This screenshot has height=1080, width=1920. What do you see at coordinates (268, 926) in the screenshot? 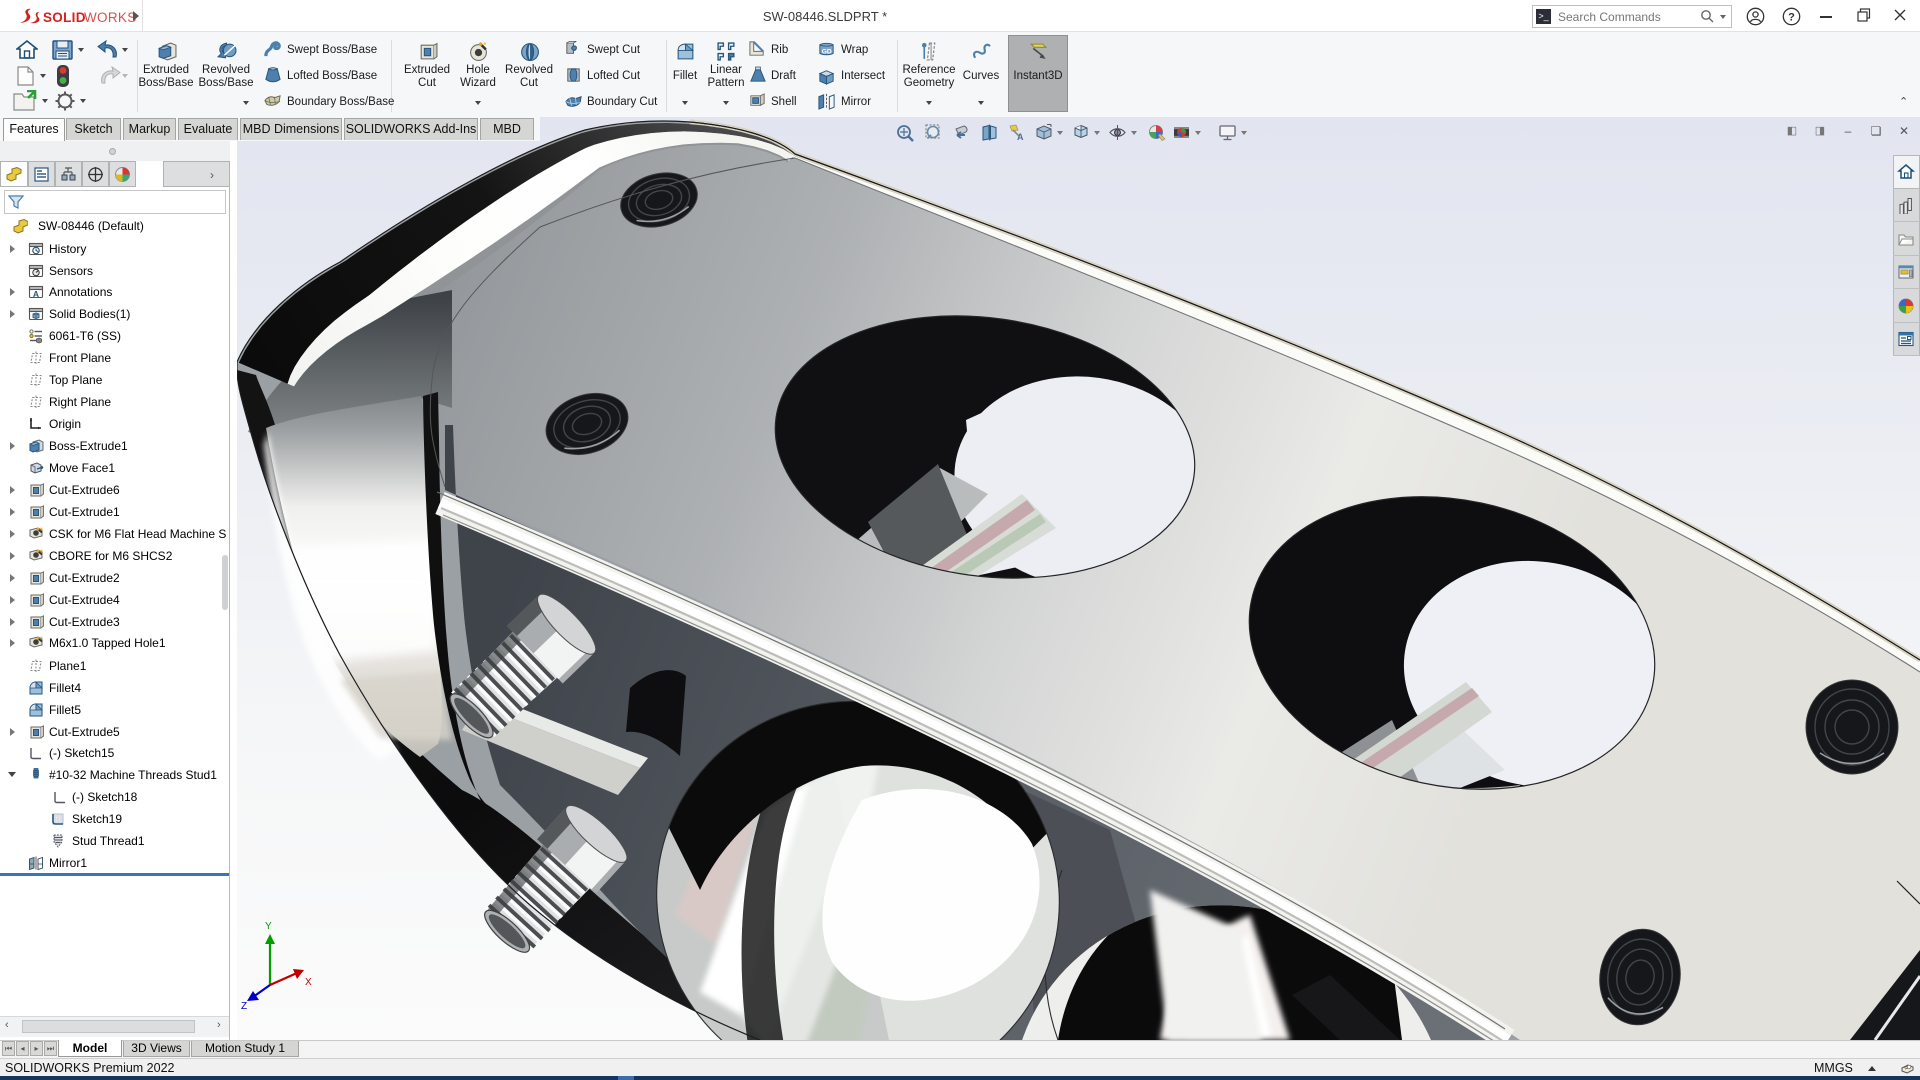
I see `svg-text: Y` at bounding box center [268, 926].